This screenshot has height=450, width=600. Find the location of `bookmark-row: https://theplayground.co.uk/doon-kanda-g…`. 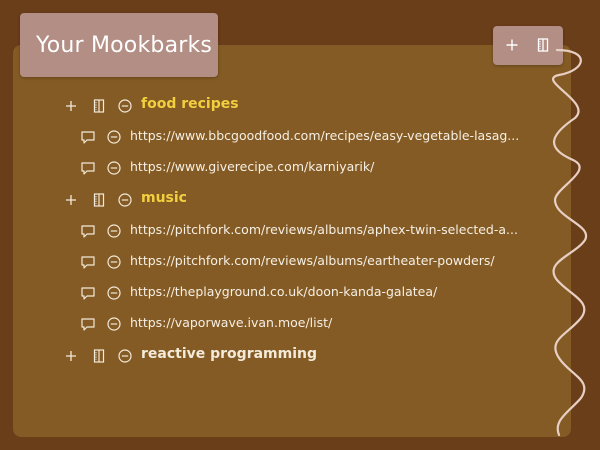

bookmark-row: https://theplayground.co.uk/doon-kanda-g… is located at coordinates (298, 293).